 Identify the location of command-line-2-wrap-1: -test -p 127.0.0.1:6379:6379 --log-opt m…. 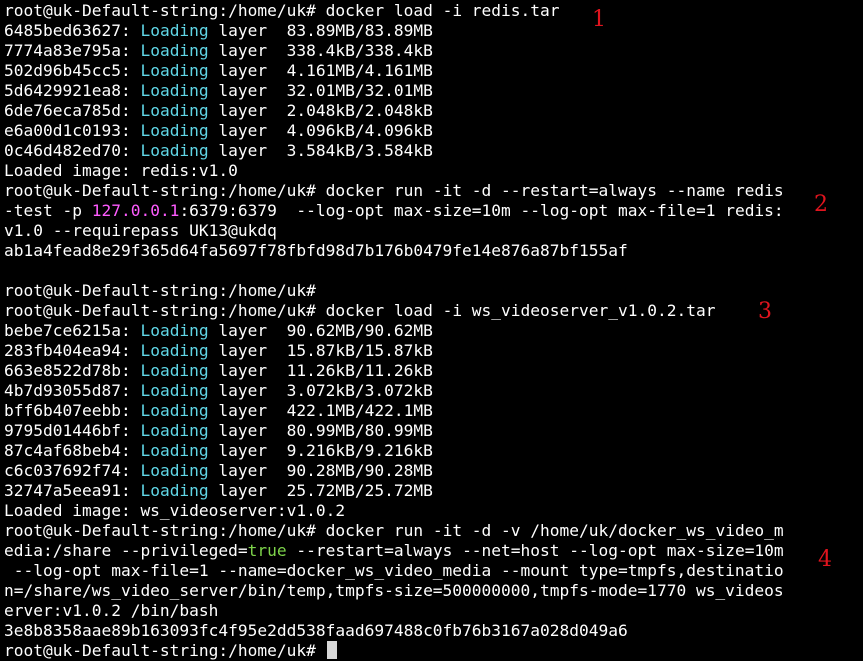
(394, 211).